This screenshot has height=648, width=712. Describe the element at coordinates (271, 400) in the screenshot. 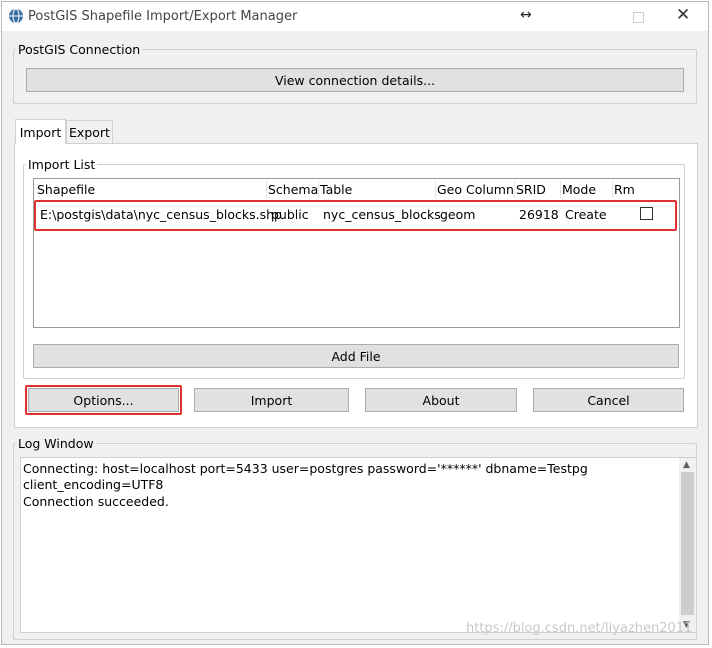

I see `import-button: Import` at that location.